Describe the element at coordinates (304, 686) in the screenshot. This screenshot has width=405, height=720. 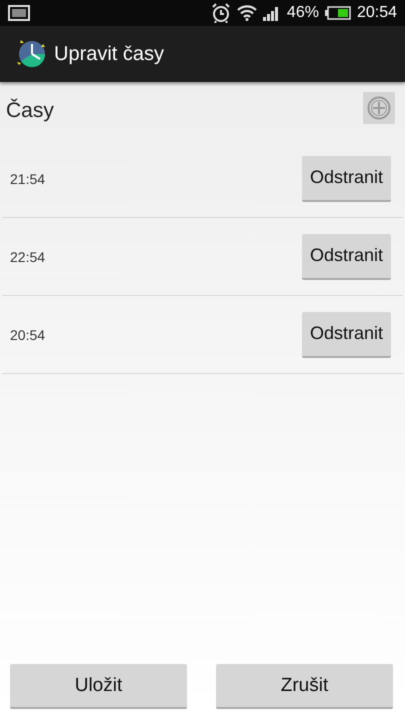
I see `cancel-button: Zrušit` at that location.